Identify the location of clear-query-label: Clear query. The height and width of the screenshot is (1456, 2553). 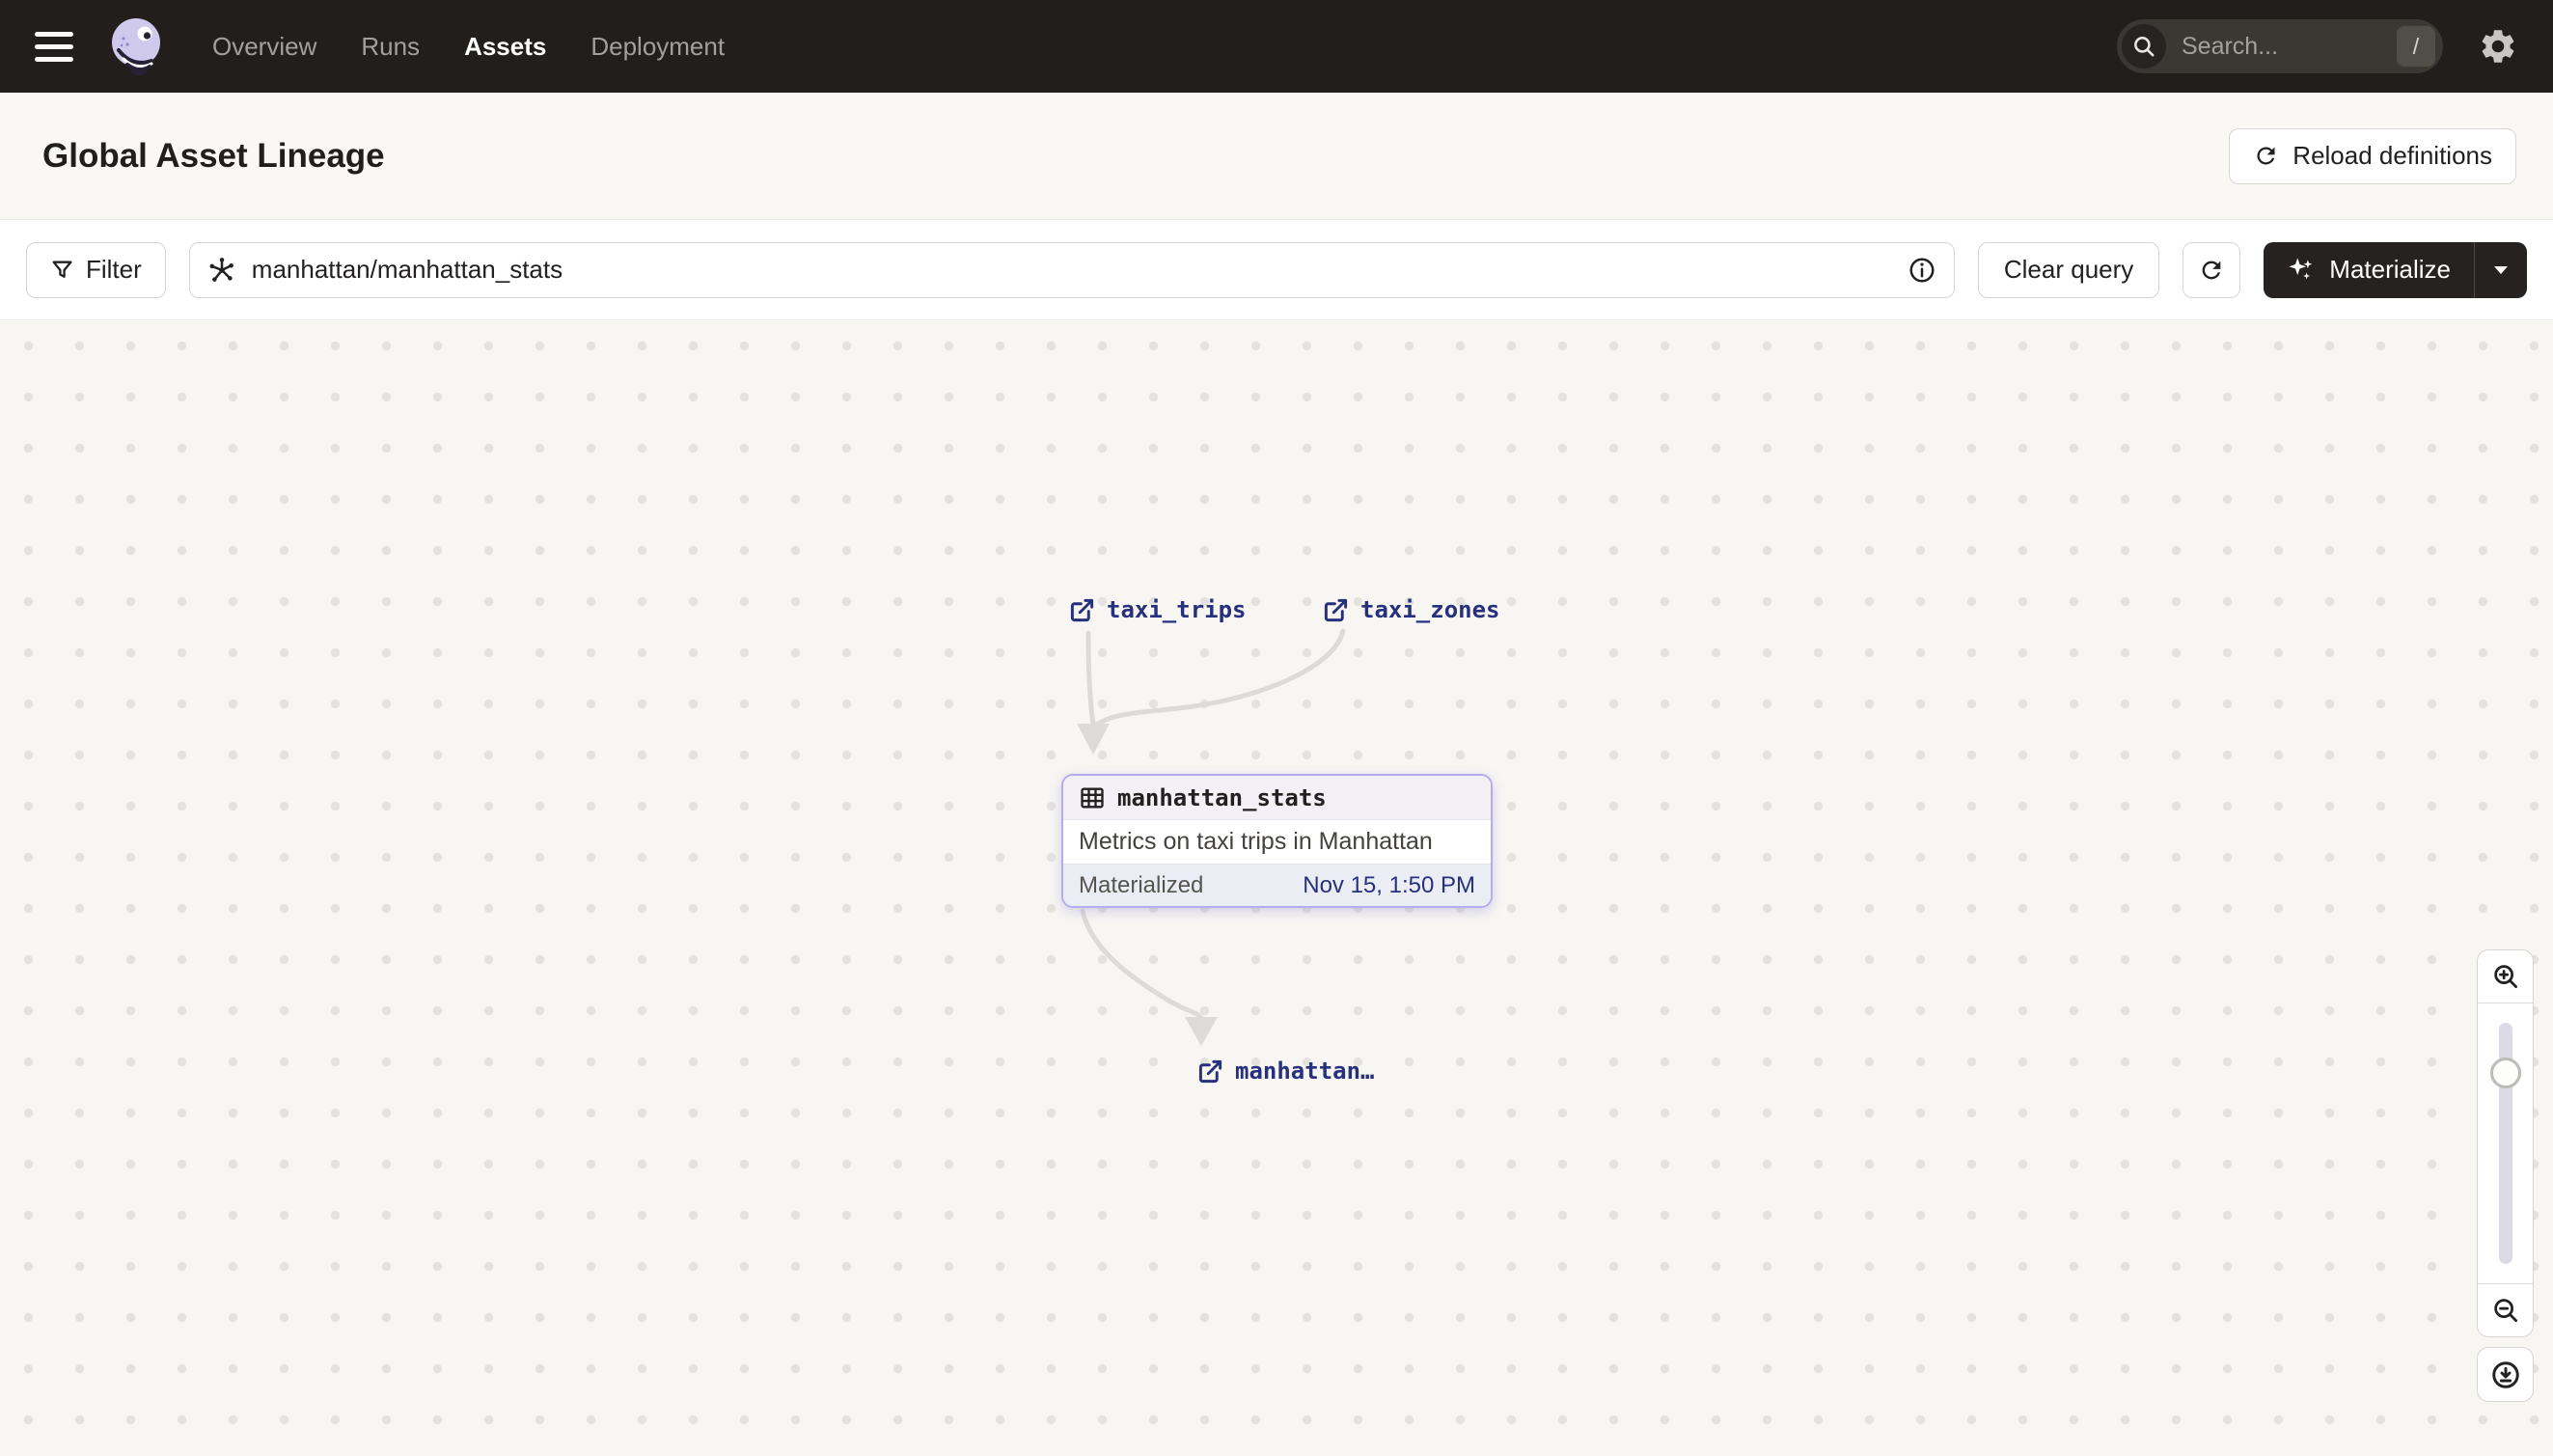
(2068, 270).